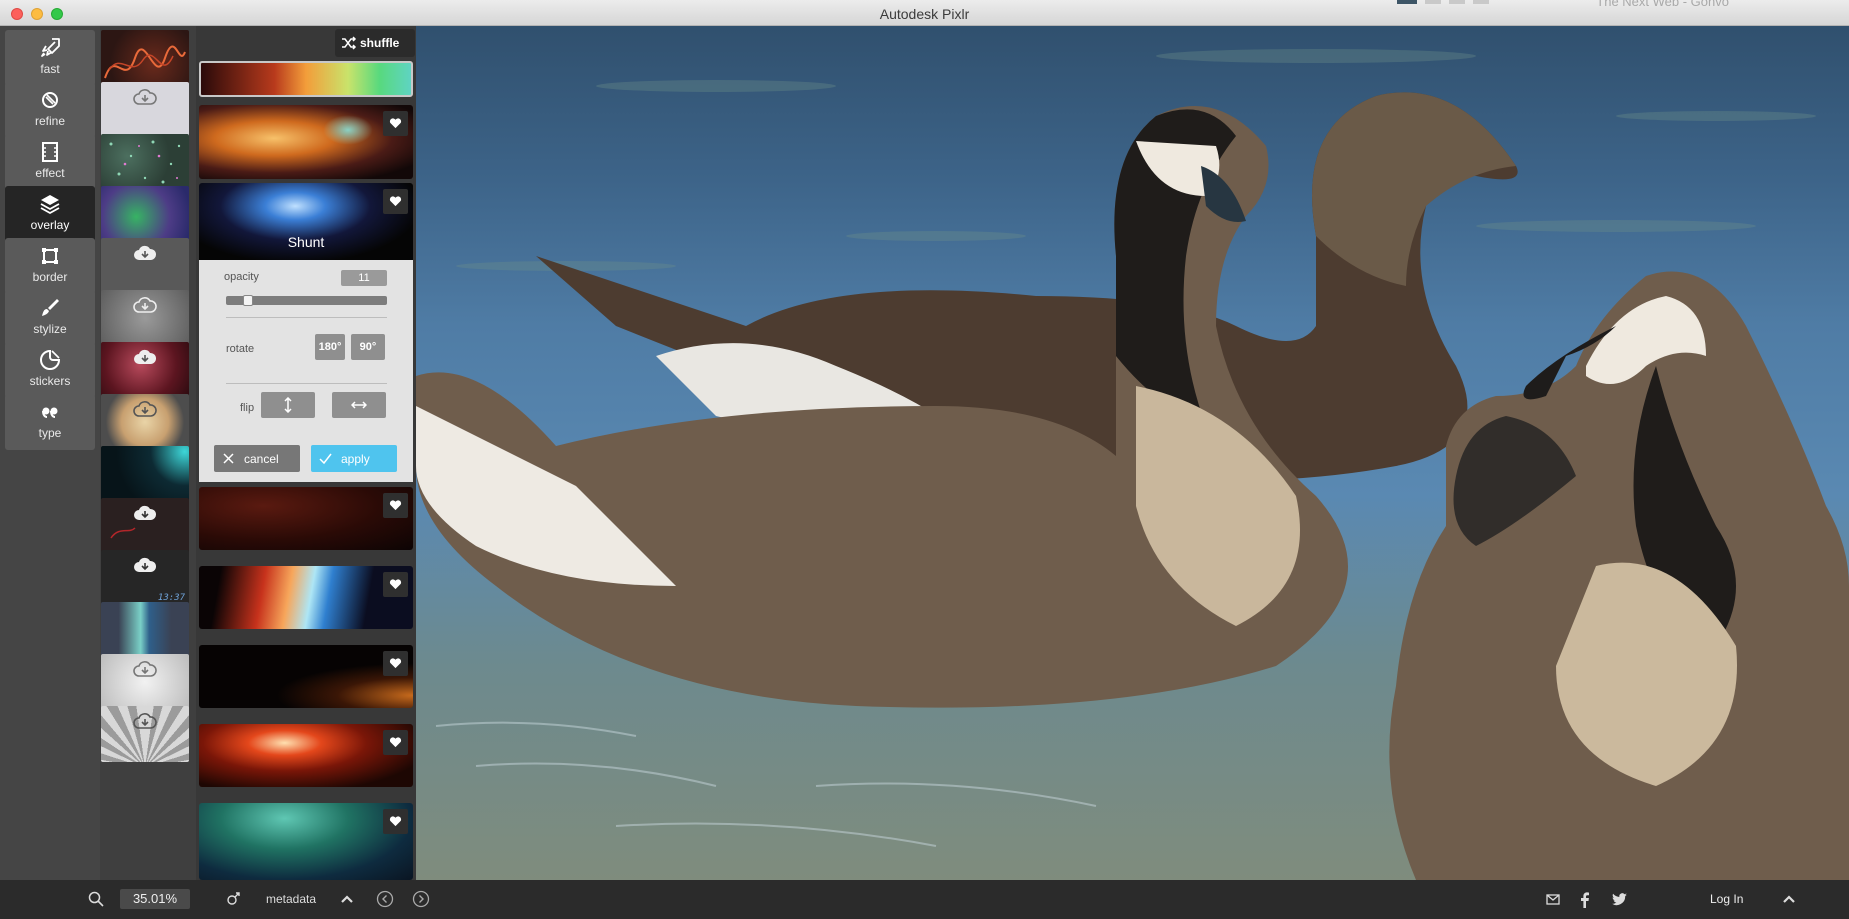 The height and width of the screenshot is (919, 1849). I want to click on apply-label: apply, so click(355, 459).